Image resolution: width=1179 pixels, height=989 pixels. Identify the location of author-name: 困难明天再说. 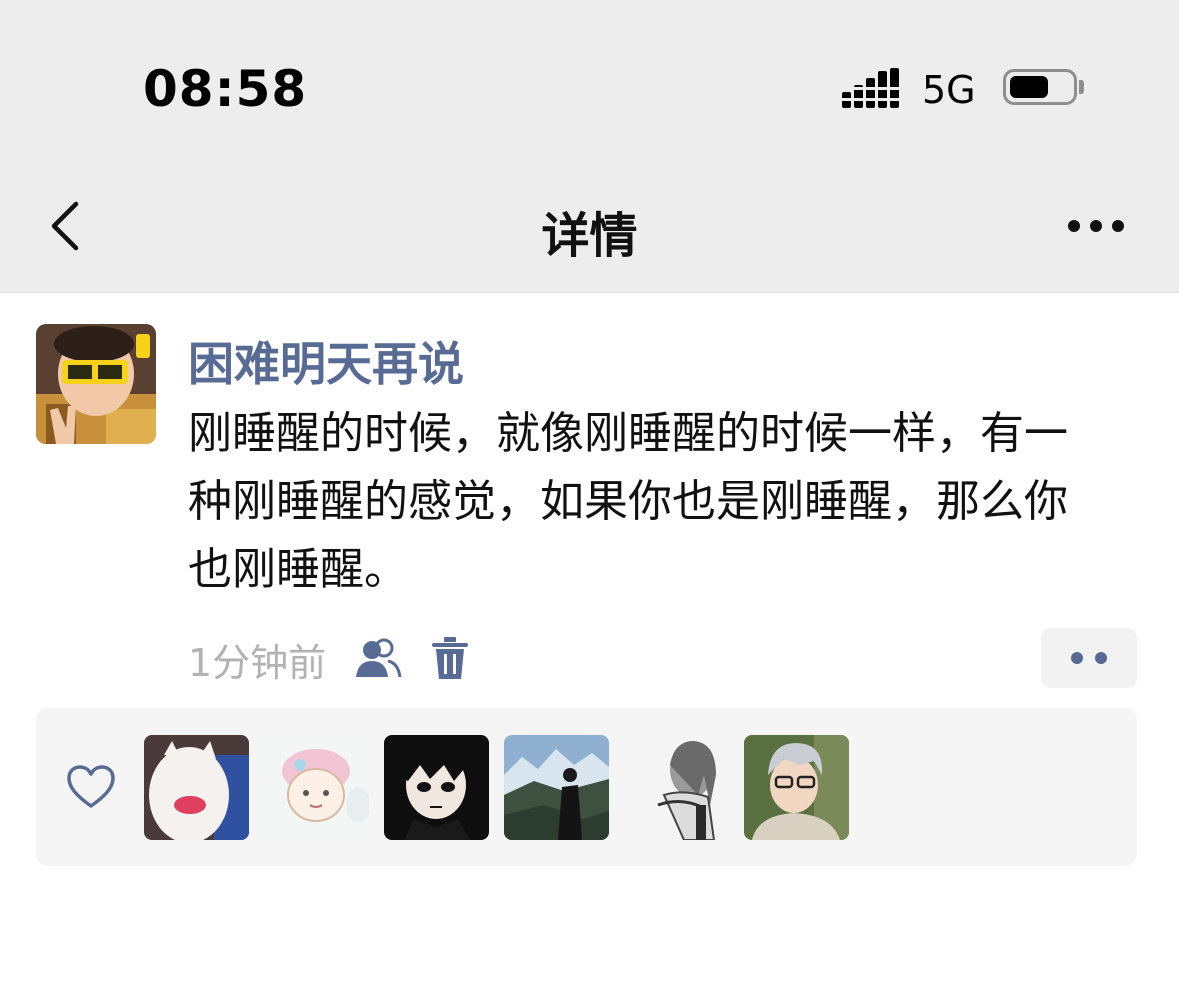
(326, 361).